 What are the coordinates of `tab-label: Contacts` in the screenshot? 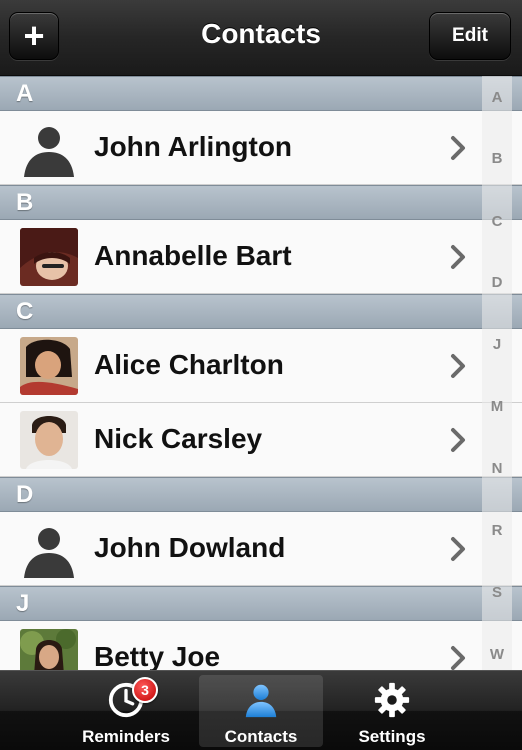 It's located at (261, 736).